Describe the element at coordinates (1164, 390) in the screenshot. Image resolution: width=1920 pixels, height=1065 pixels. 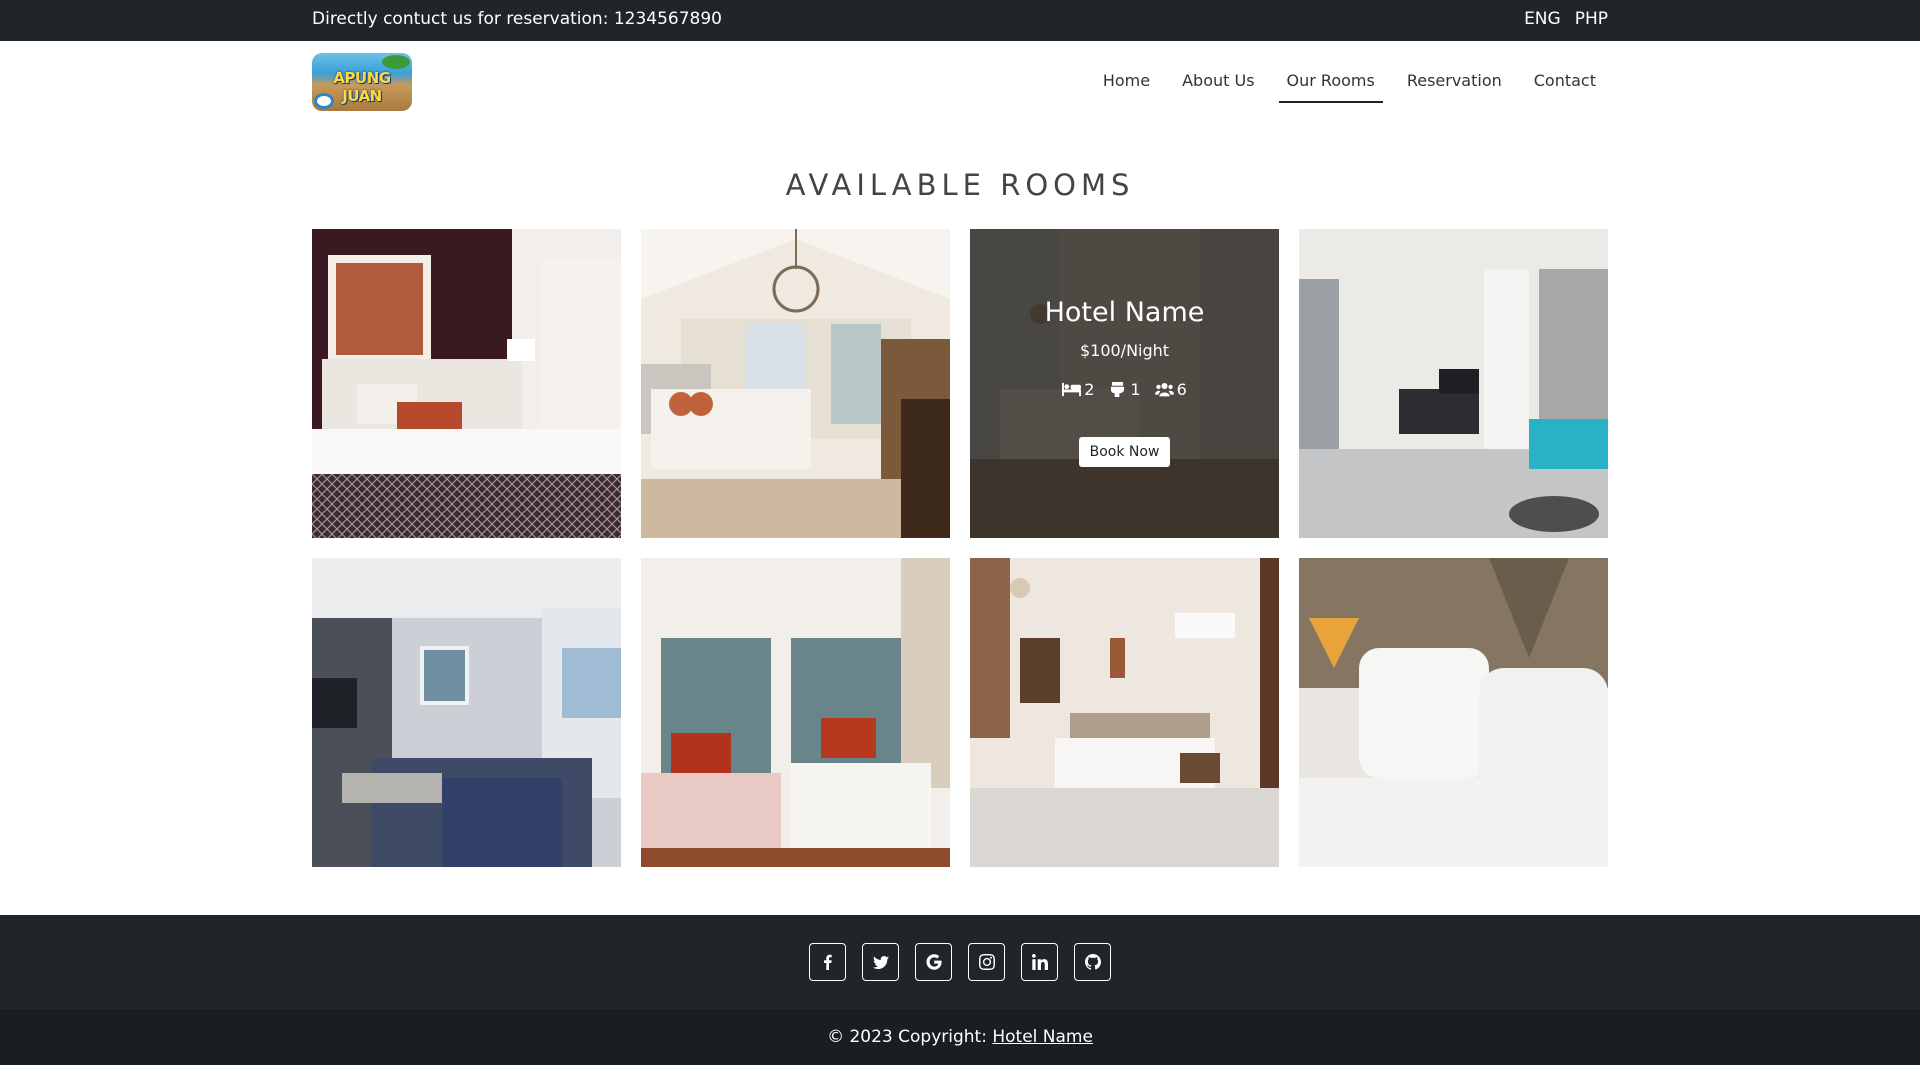
I see `users-icon` at that location.